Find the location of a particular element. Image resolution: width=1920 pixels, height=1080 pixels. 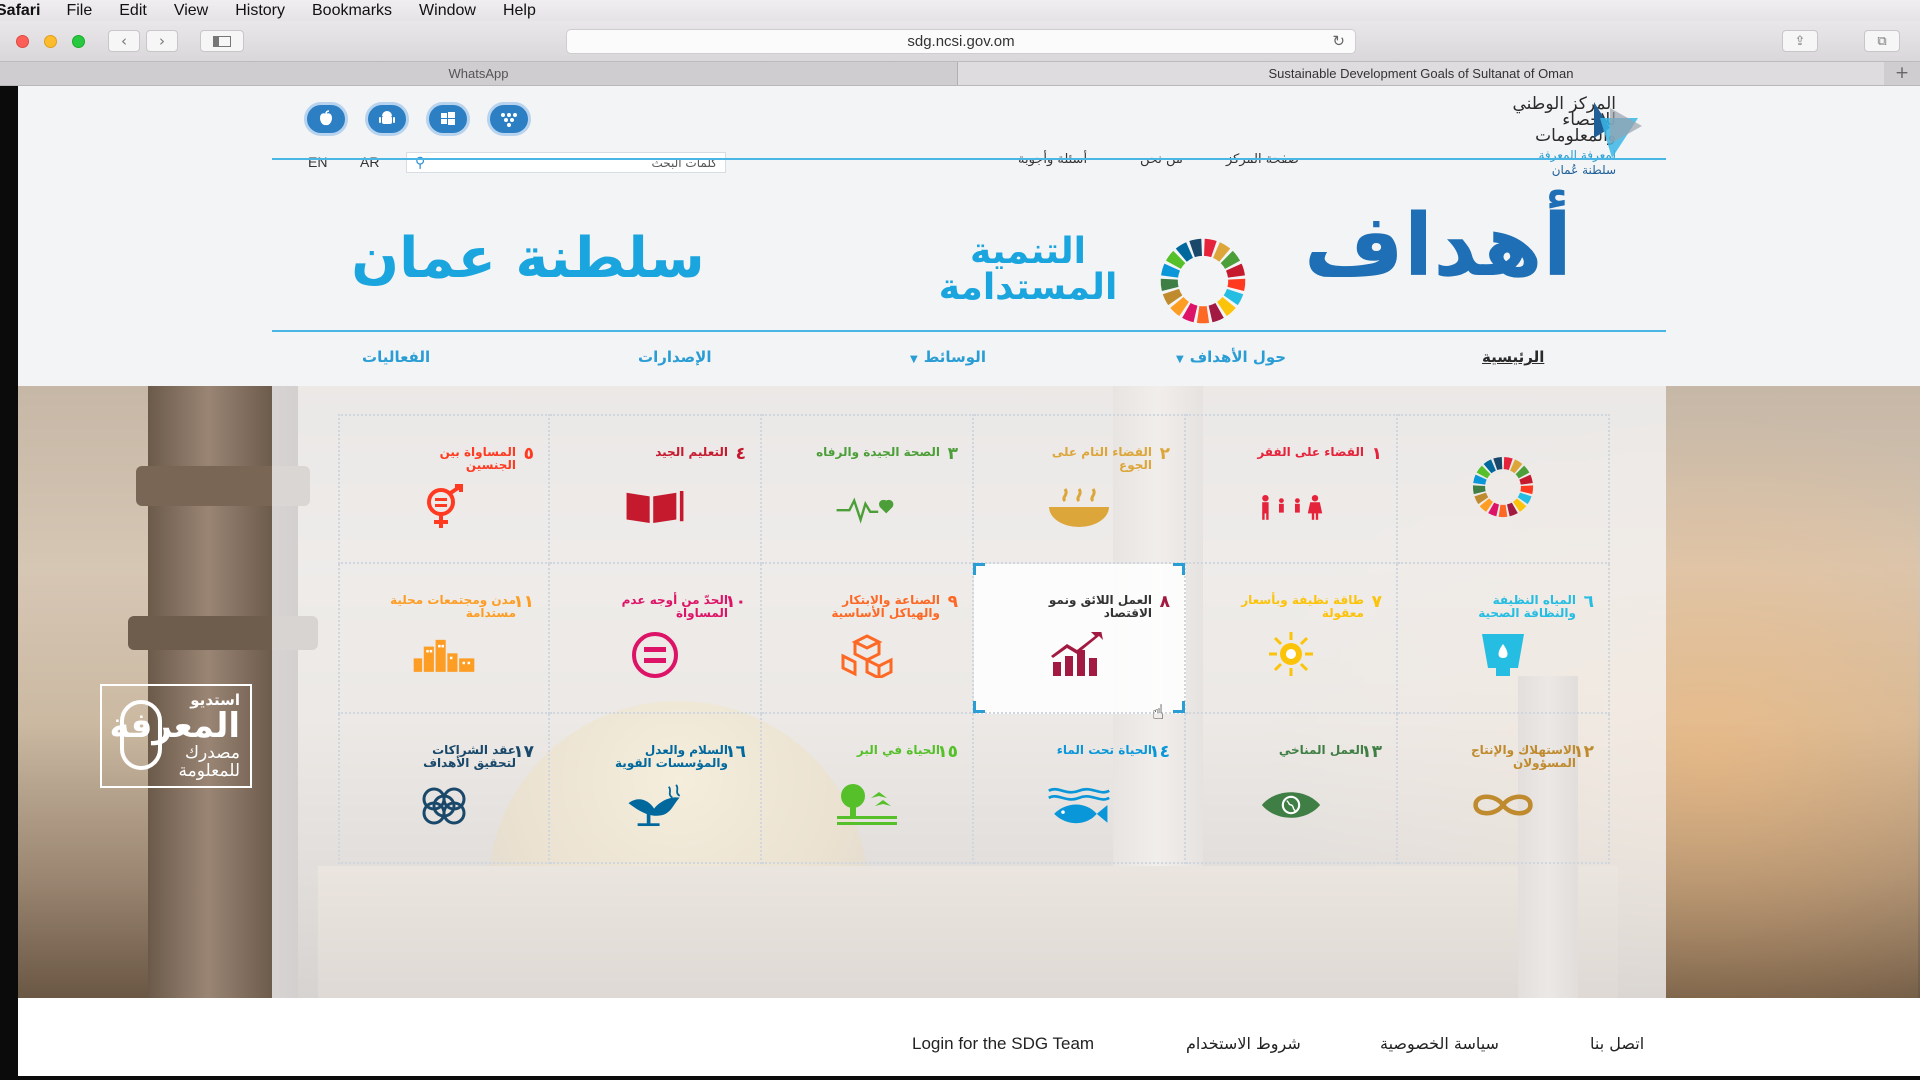

nav-events: الفعاليات is located at coordinates (396, 357).